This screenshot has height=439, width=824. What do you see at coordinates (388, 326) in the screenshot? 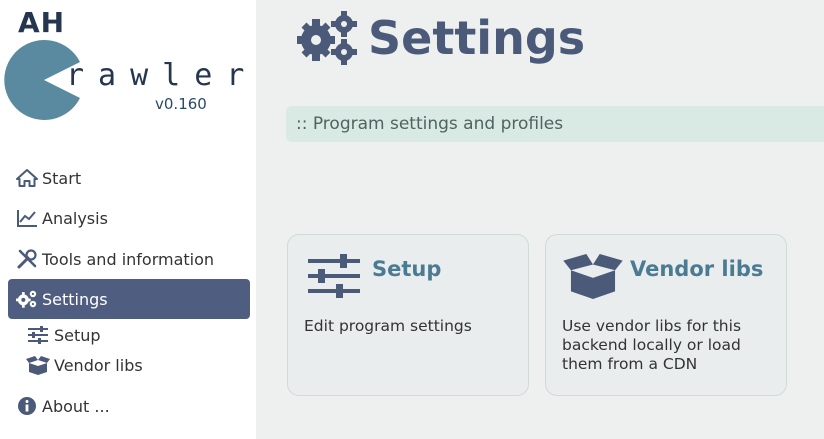
I see `setup-card-description: Edit program settings` at bounding box center [388, 326].